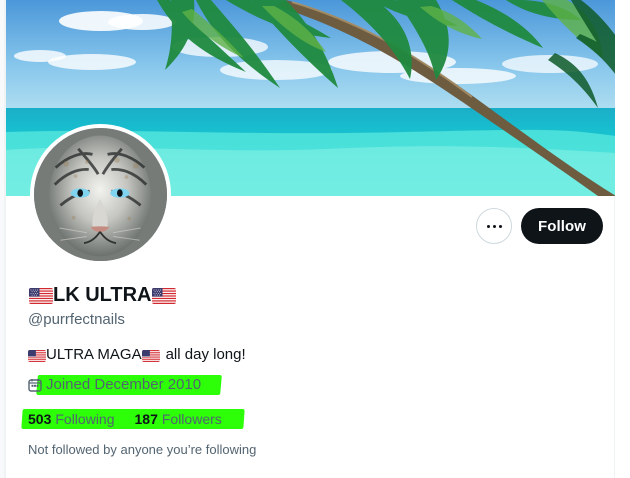  I want to click on follow-stats: 503 Following 187 Followers, so click(125, 419).